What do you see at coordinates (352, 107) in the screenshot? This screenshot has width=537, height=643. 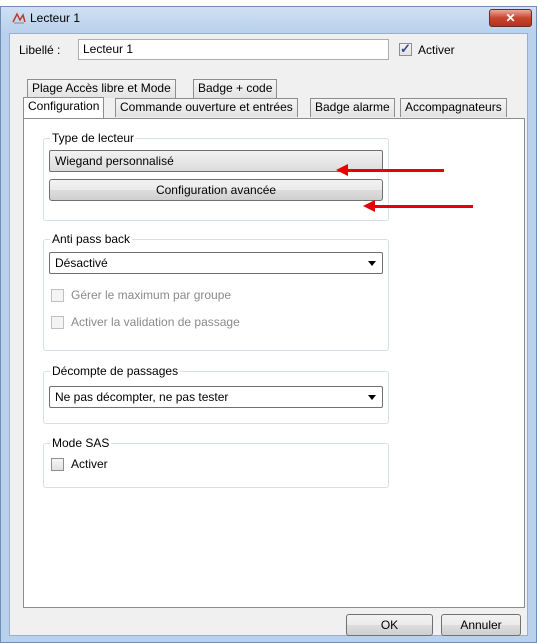 I see `tab-badge-alarme: Badge alarme` at bounding box center [352, 107].